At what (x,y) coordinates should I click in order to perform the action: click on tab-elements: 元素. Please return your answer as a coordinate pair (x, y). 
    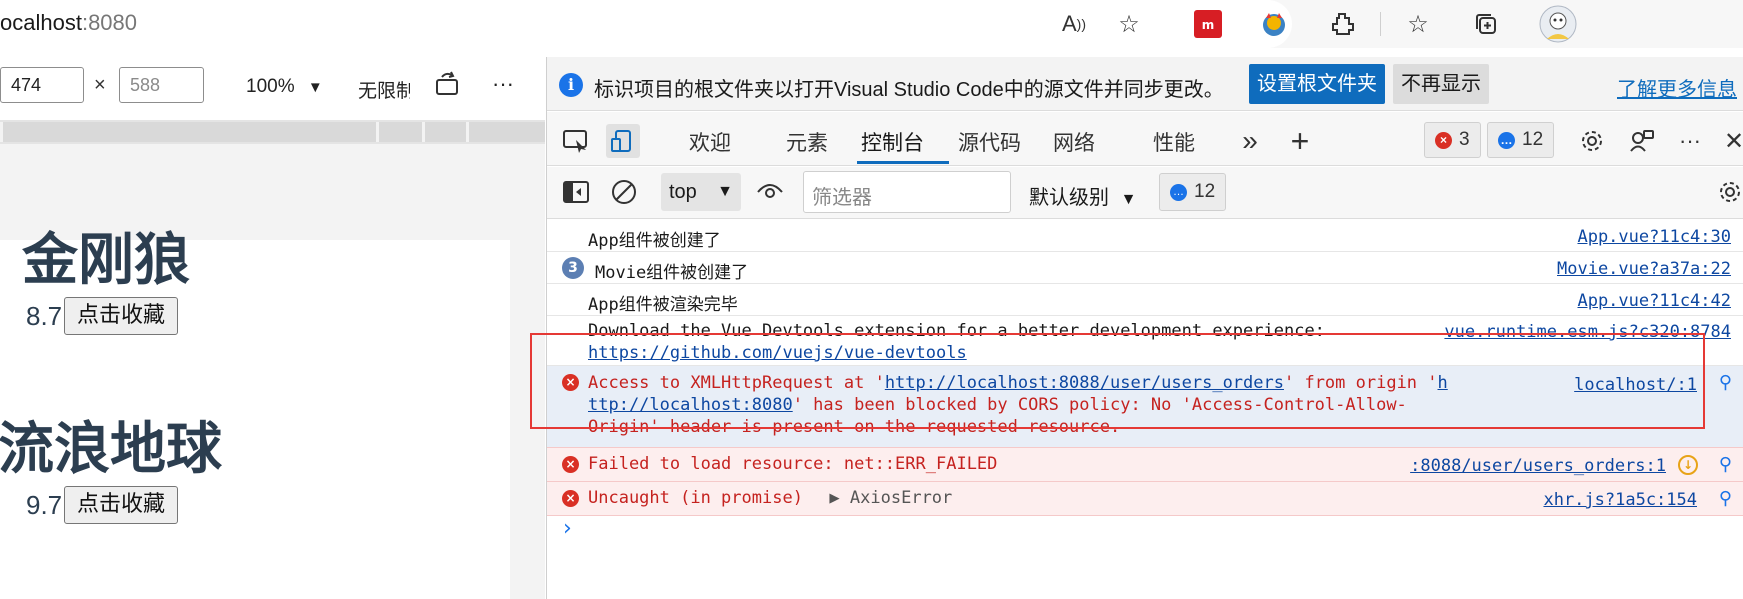
    Looking at the image, I should click on (807, 142).